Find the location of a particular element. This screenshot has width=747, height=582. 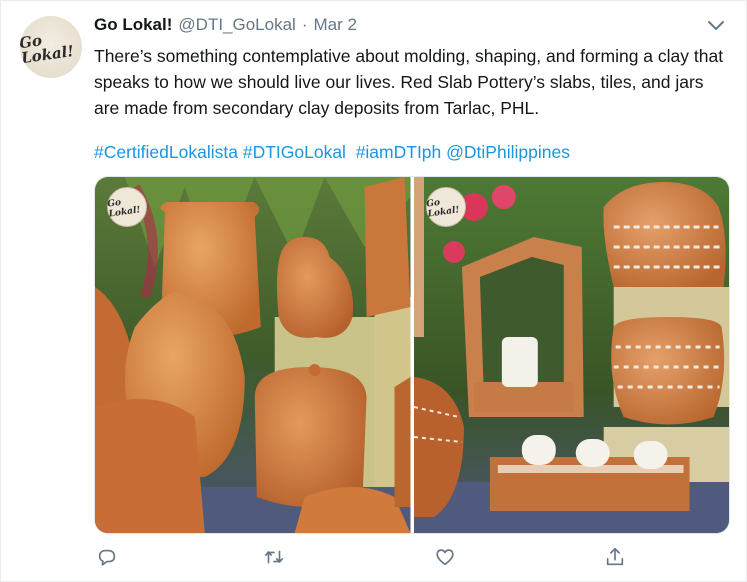

like-button is located at coordinates (445, 557).